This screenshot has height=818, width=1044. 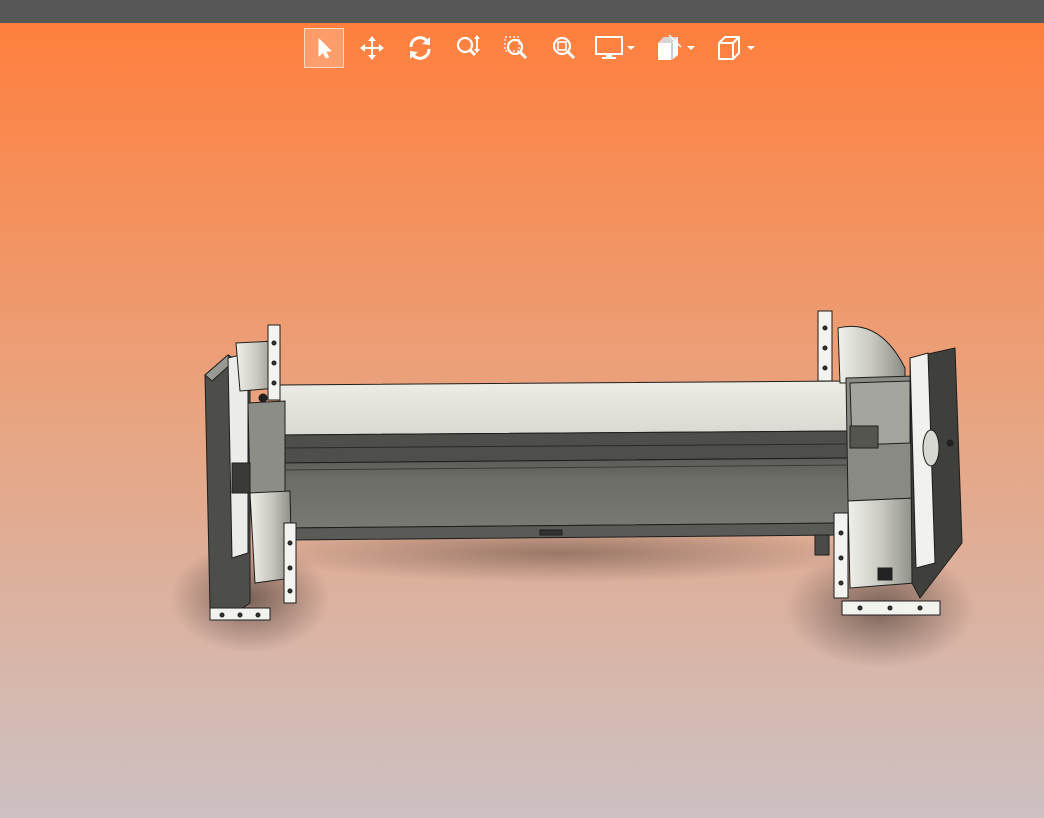 I want to click on pan-button, so click(x=372, y=48).